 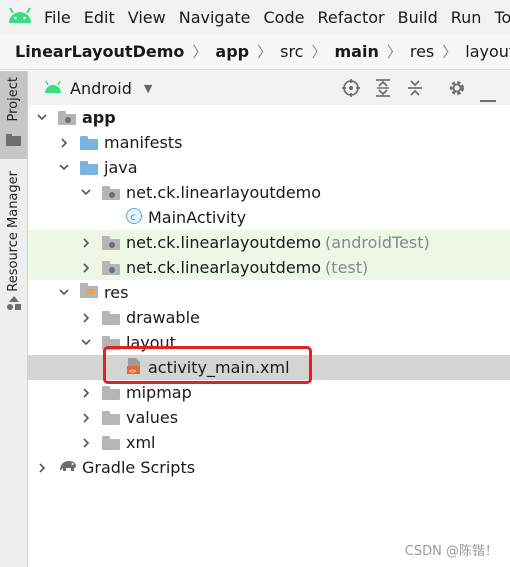 I want to click on dropdown-arrow-icon: ▼, so click(x=148, y=88).